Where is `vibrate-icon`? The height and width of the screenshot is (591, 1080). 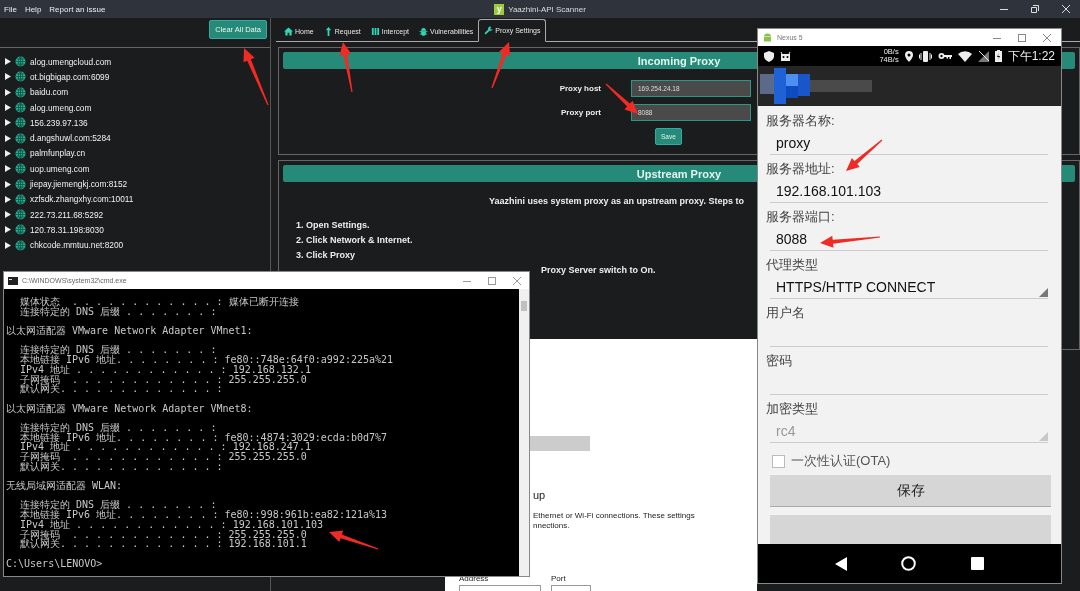 vibrate-icon is located at coordinates (925, 56).